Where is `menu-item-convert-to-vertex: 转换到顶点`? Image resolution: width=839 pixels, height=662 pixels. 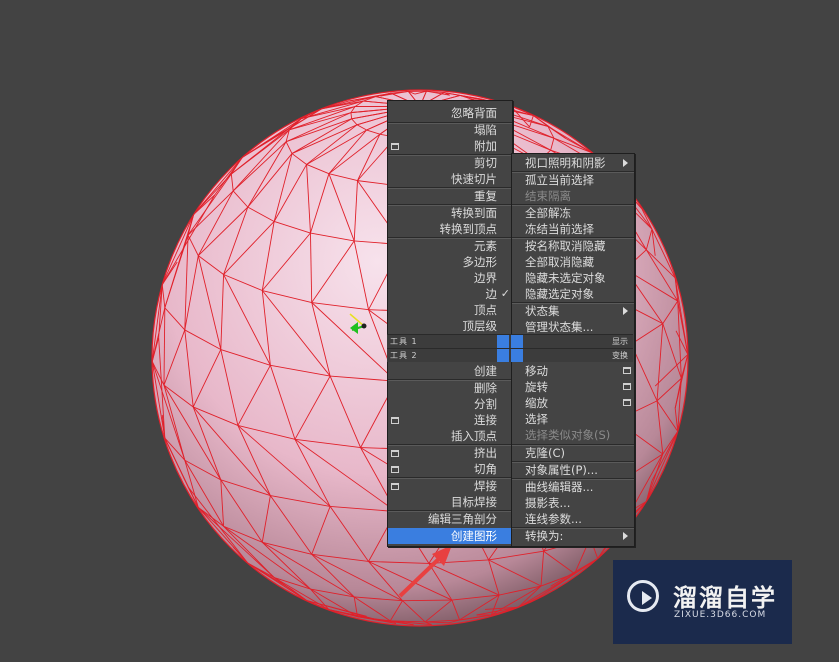
menu-item-convert-to-vertex: 转换到顶点 is located at coordinates (450, 229).